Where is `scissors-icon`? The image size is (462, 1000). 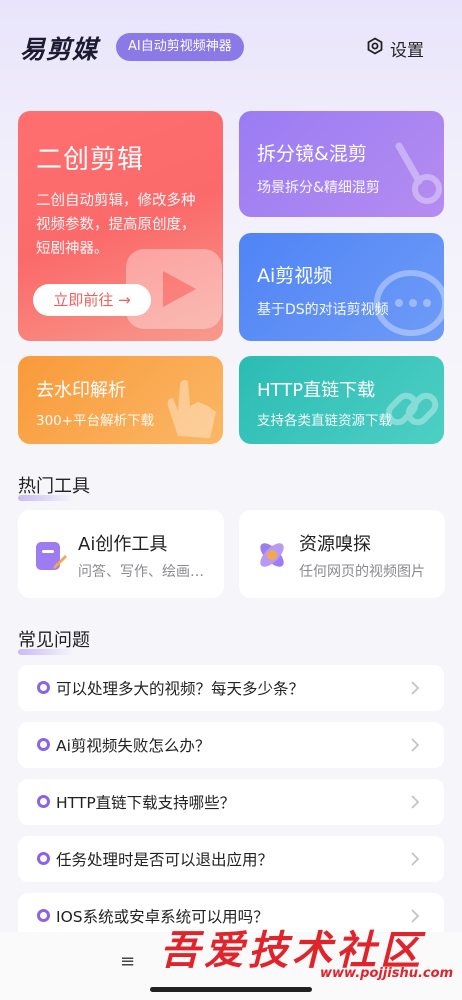 scissors-icon is located at coordinates (418, 173).